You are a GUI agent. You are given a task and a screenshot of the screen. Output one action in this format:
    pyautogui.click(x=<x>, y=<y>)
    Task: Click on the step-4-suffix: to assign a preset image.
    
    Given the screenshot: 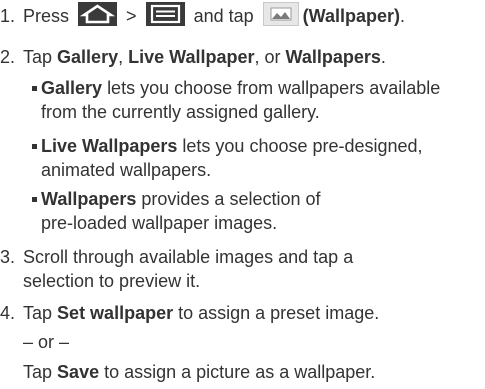 What is the action you would take?
    pyautogui.click(x=279, y=313)
    